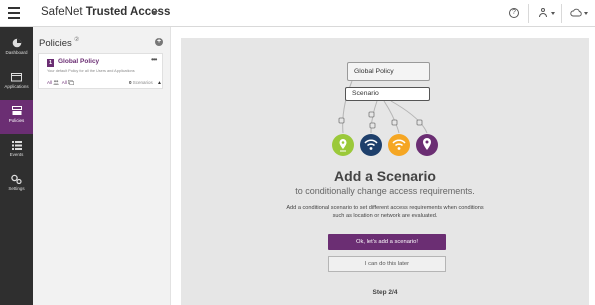  What do you see at coordinates (16, 179) in the screenshot?
I see `gear-icon` at bounding box center [16, 179].